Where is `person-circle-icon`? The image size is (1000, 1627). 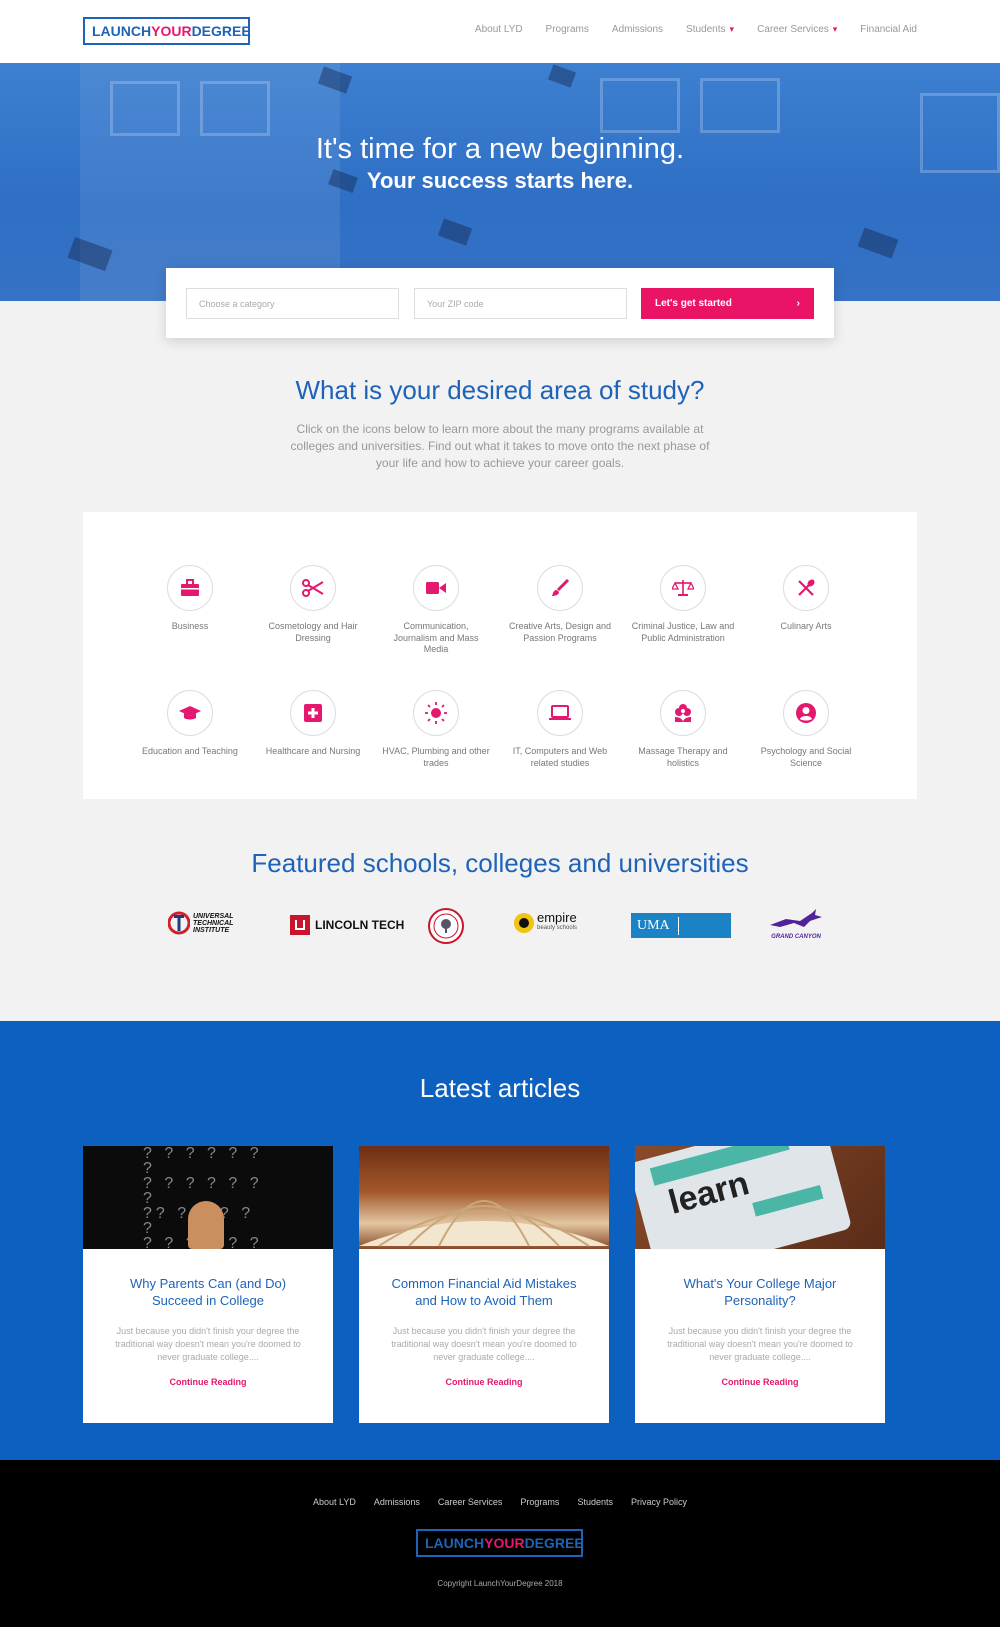 person-circle-icon is located at coordinates (806, 713).